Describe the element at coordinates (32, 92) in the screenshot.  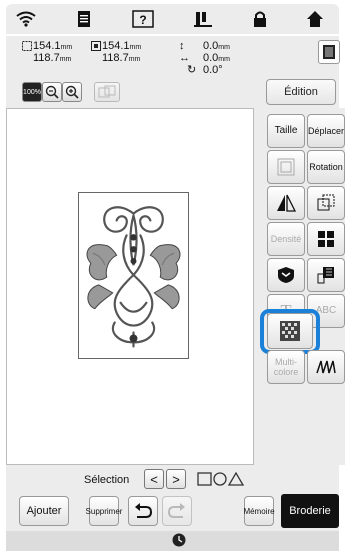
I see `zoom-100-button: 100%` at that location.